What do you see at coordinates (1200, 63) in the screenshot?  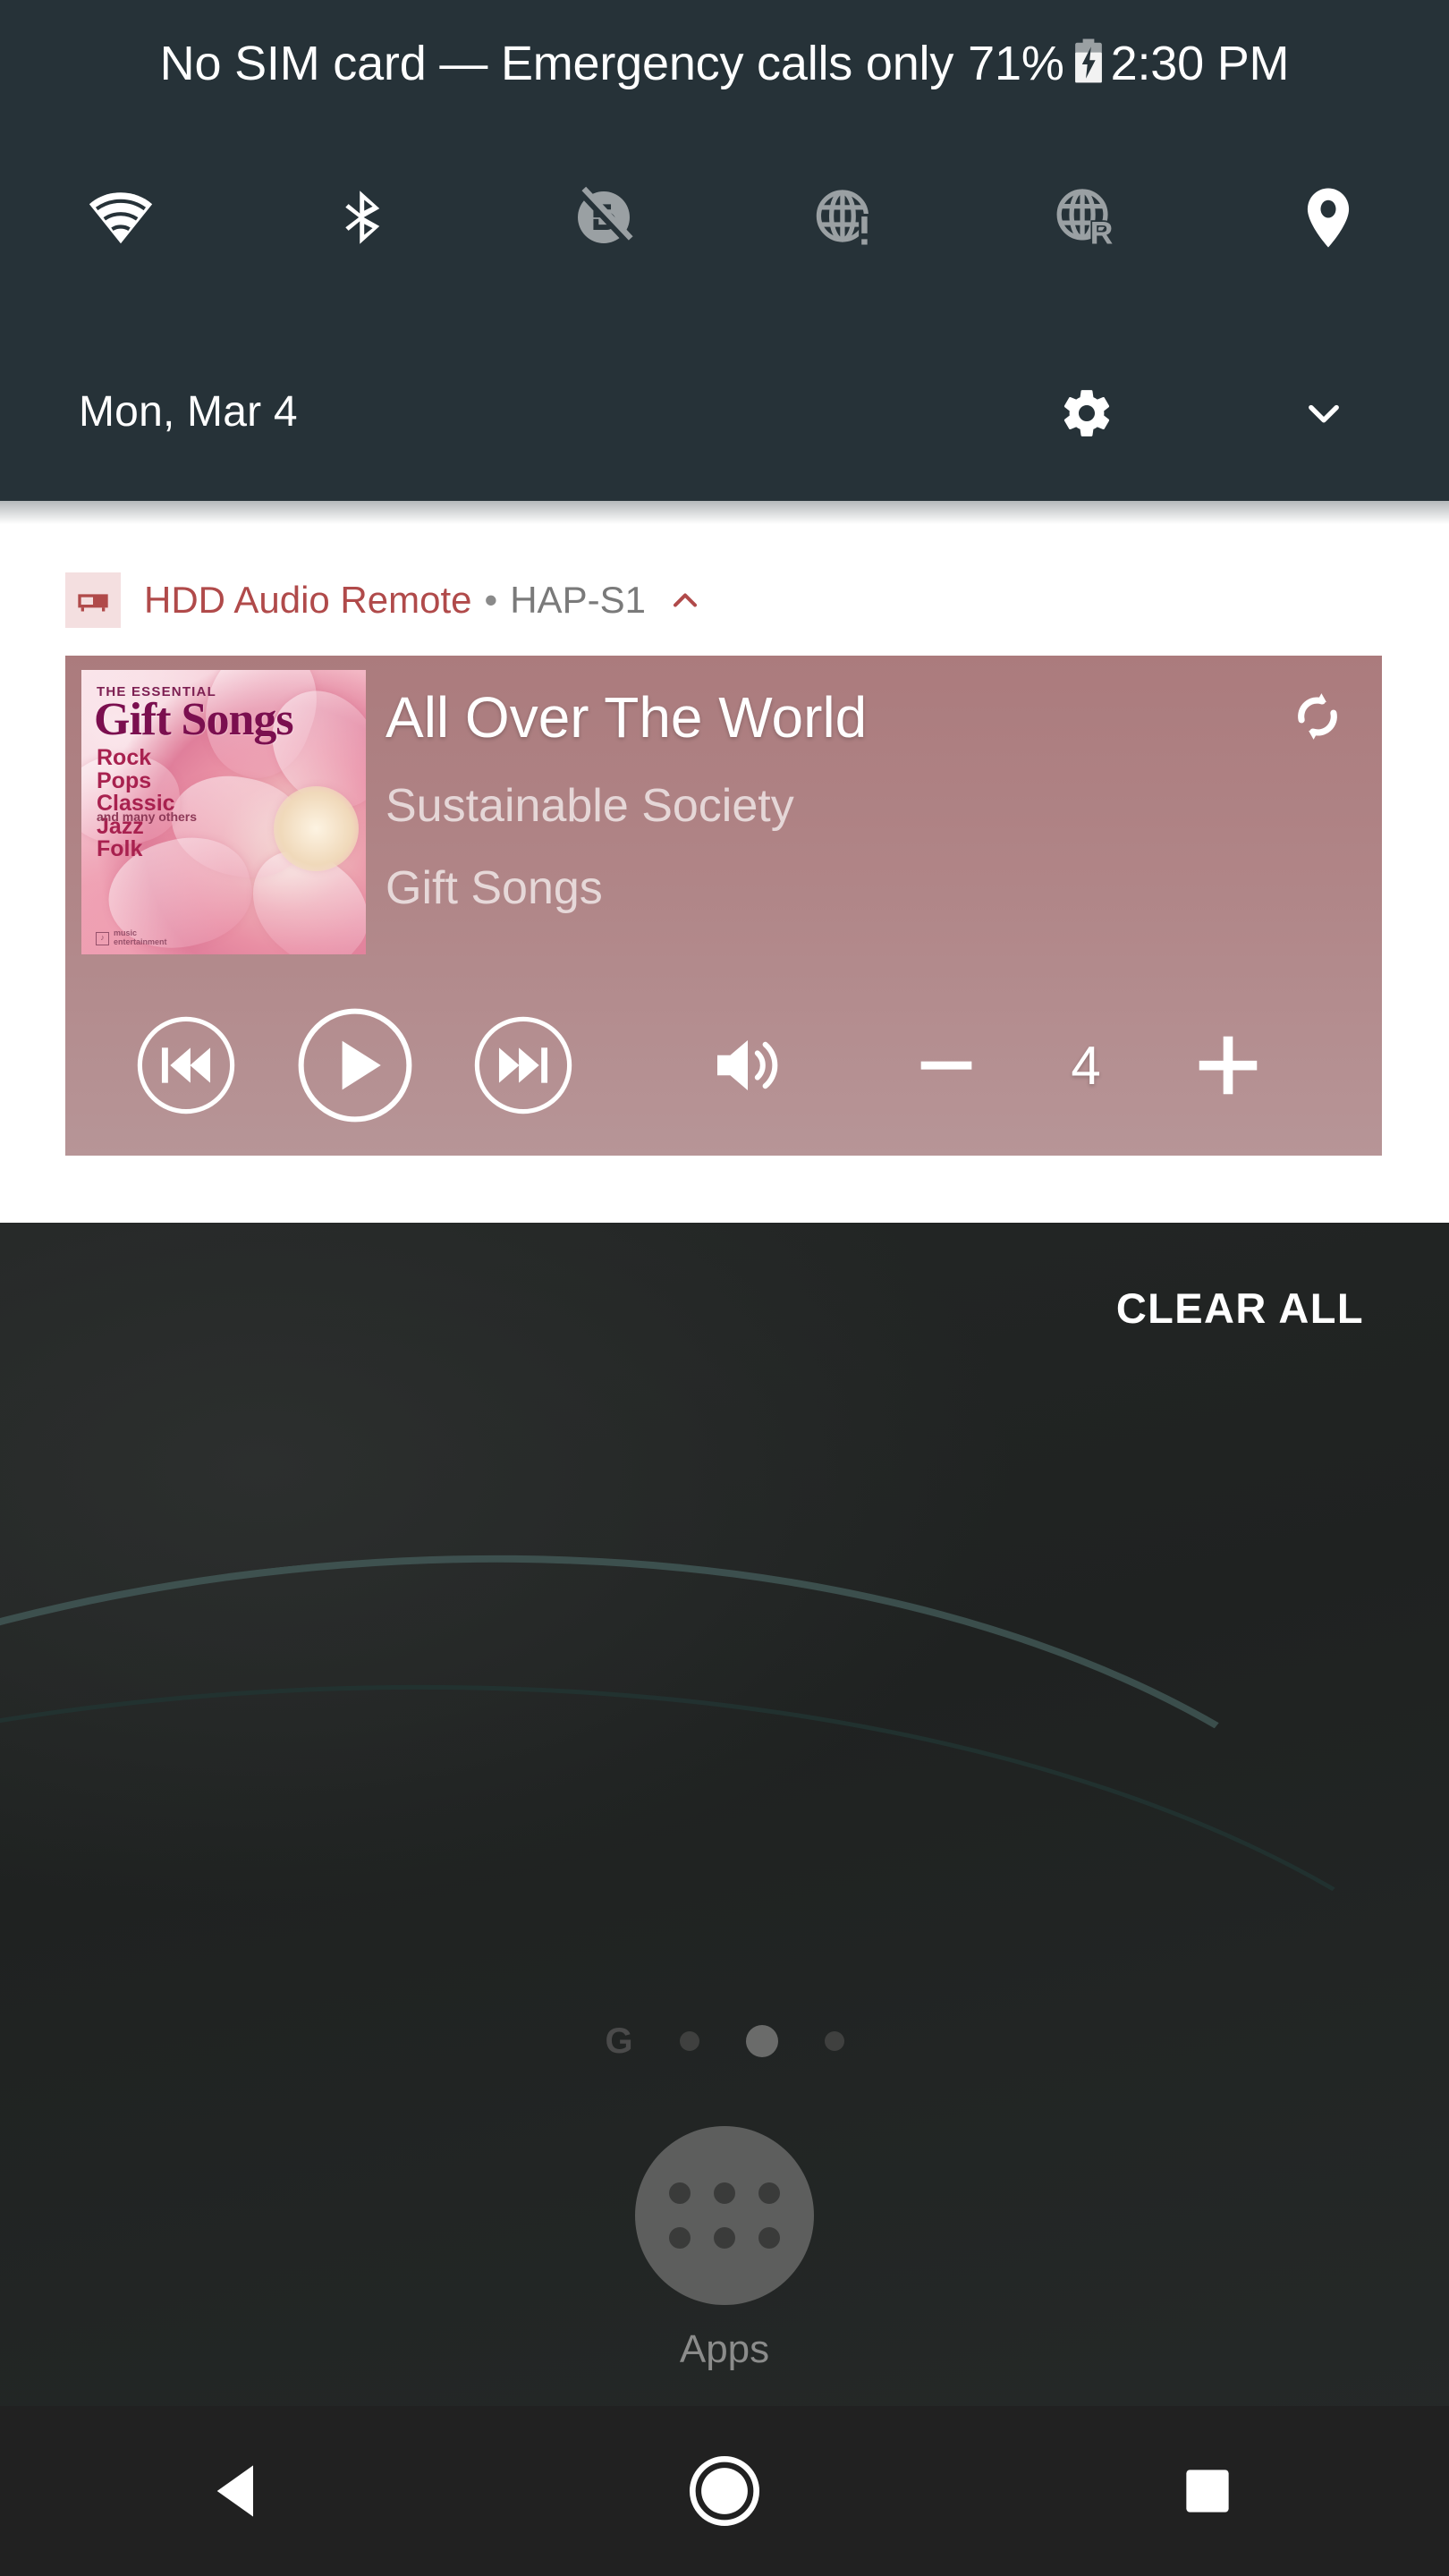 I see `clock: 2:30 PM` at bounding box center [1200, 63].